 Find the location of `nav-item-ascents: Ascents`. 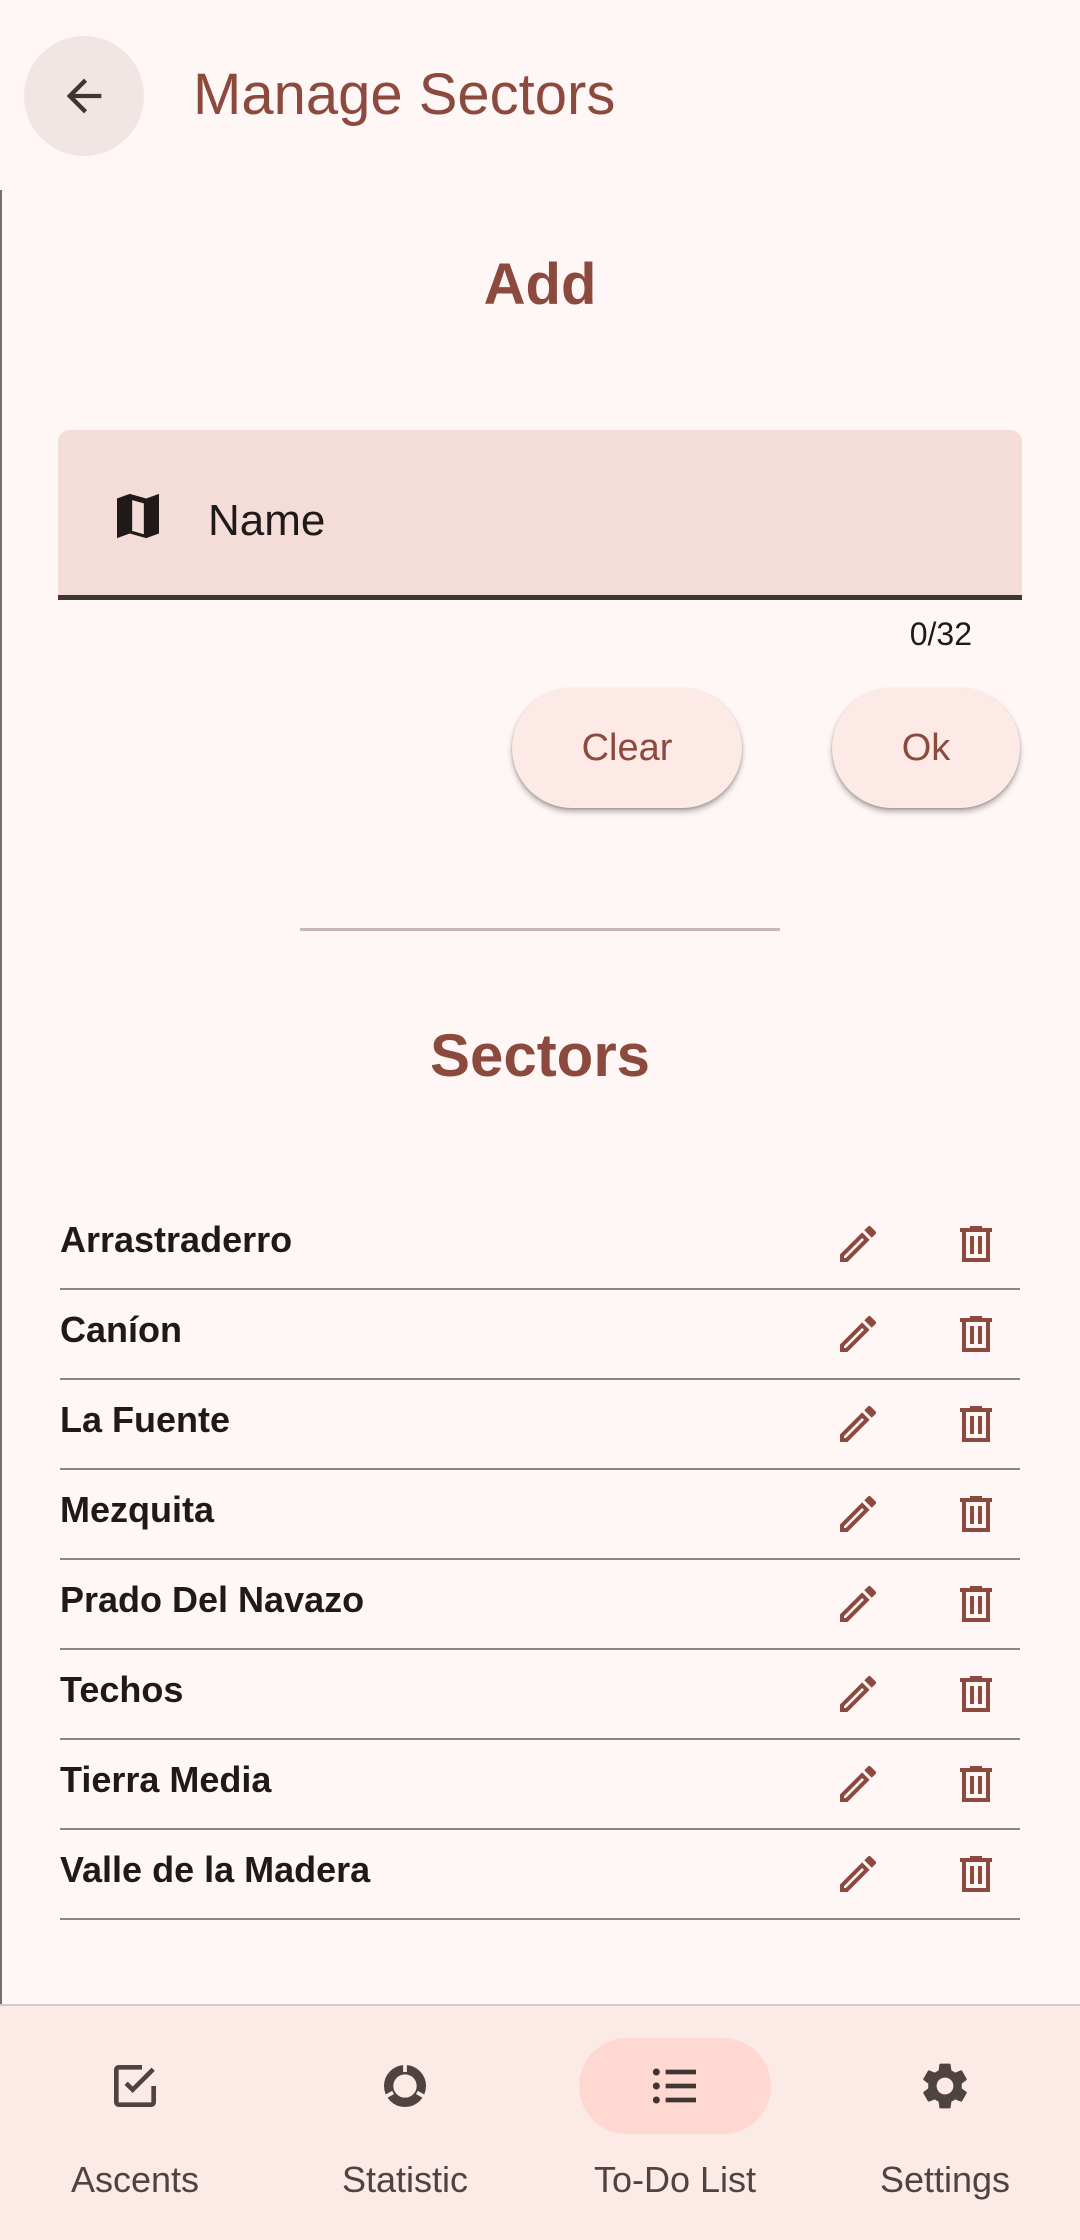

nav-item-ascents: Ascents is located at coordinates (135, 2123).